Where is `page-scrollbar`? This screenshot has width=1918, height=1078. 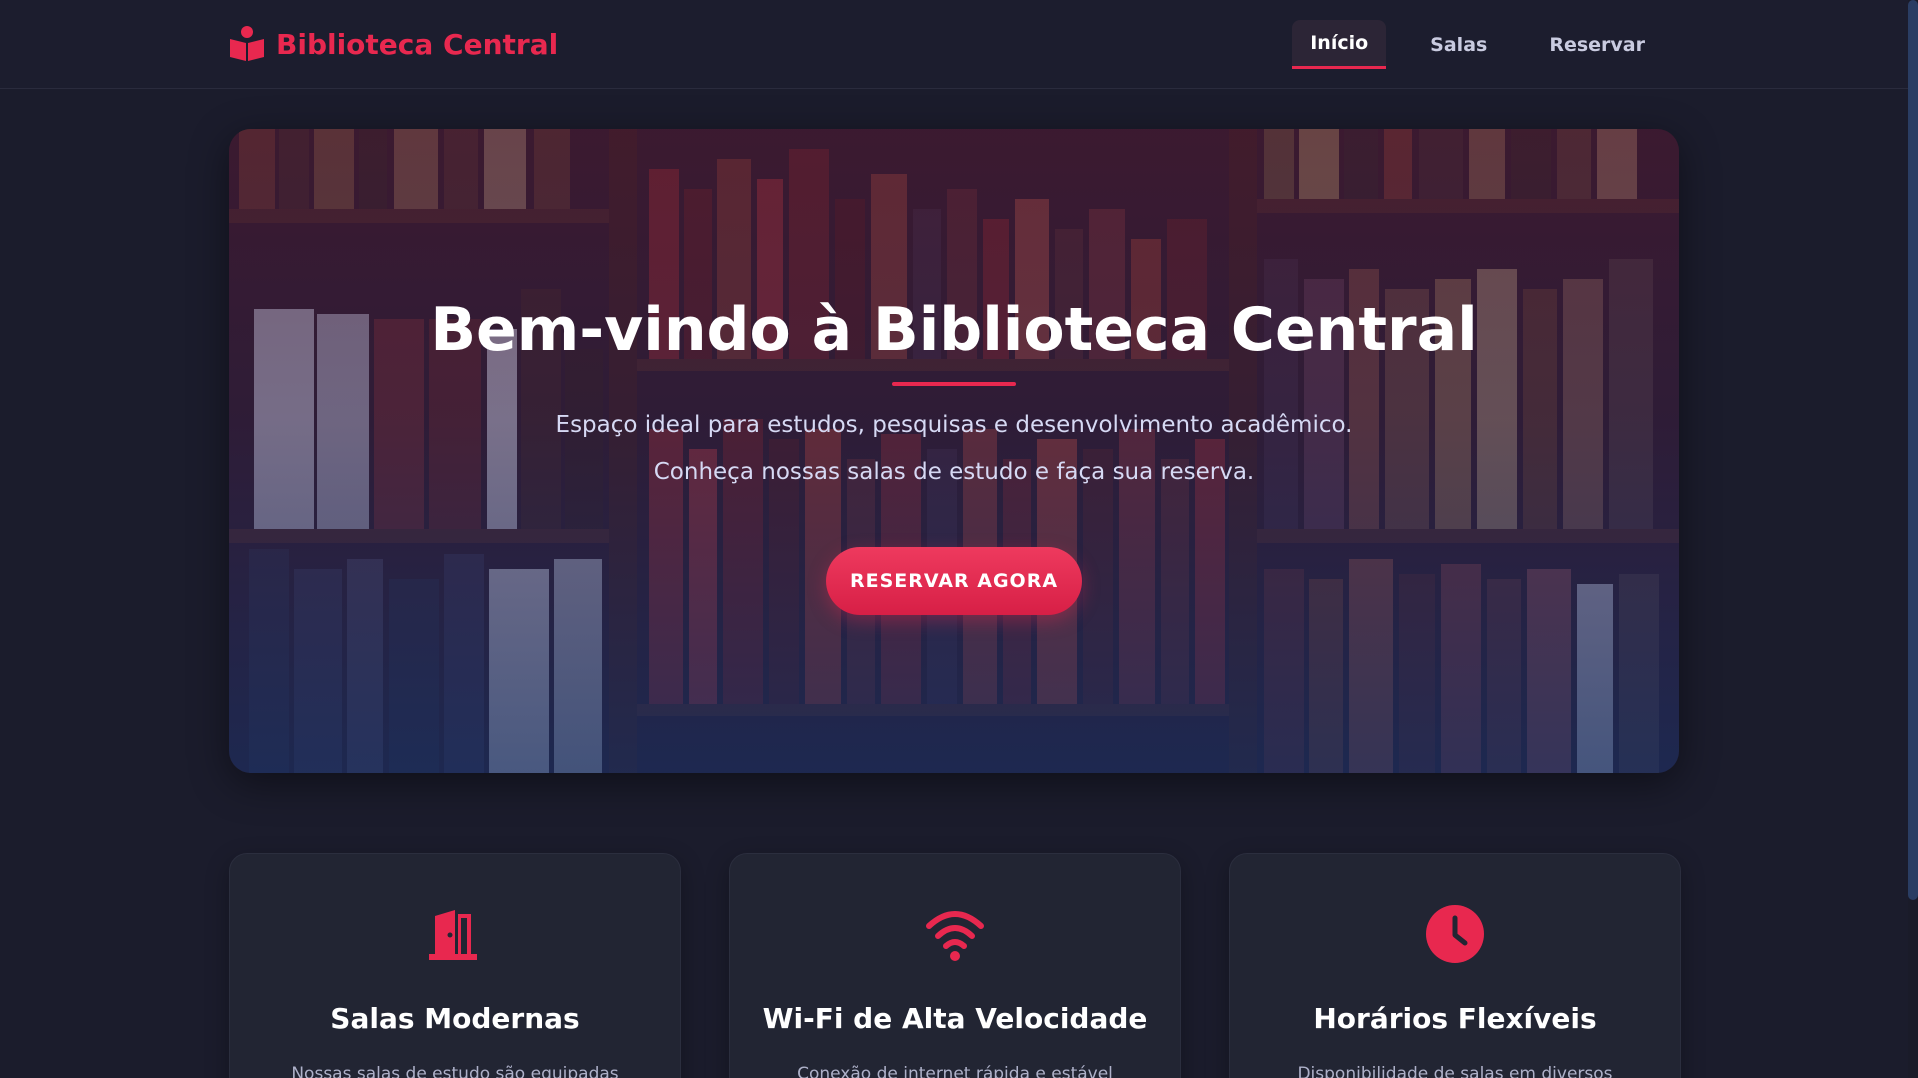
page-scrollbar is located at coordinates (1913, 539).